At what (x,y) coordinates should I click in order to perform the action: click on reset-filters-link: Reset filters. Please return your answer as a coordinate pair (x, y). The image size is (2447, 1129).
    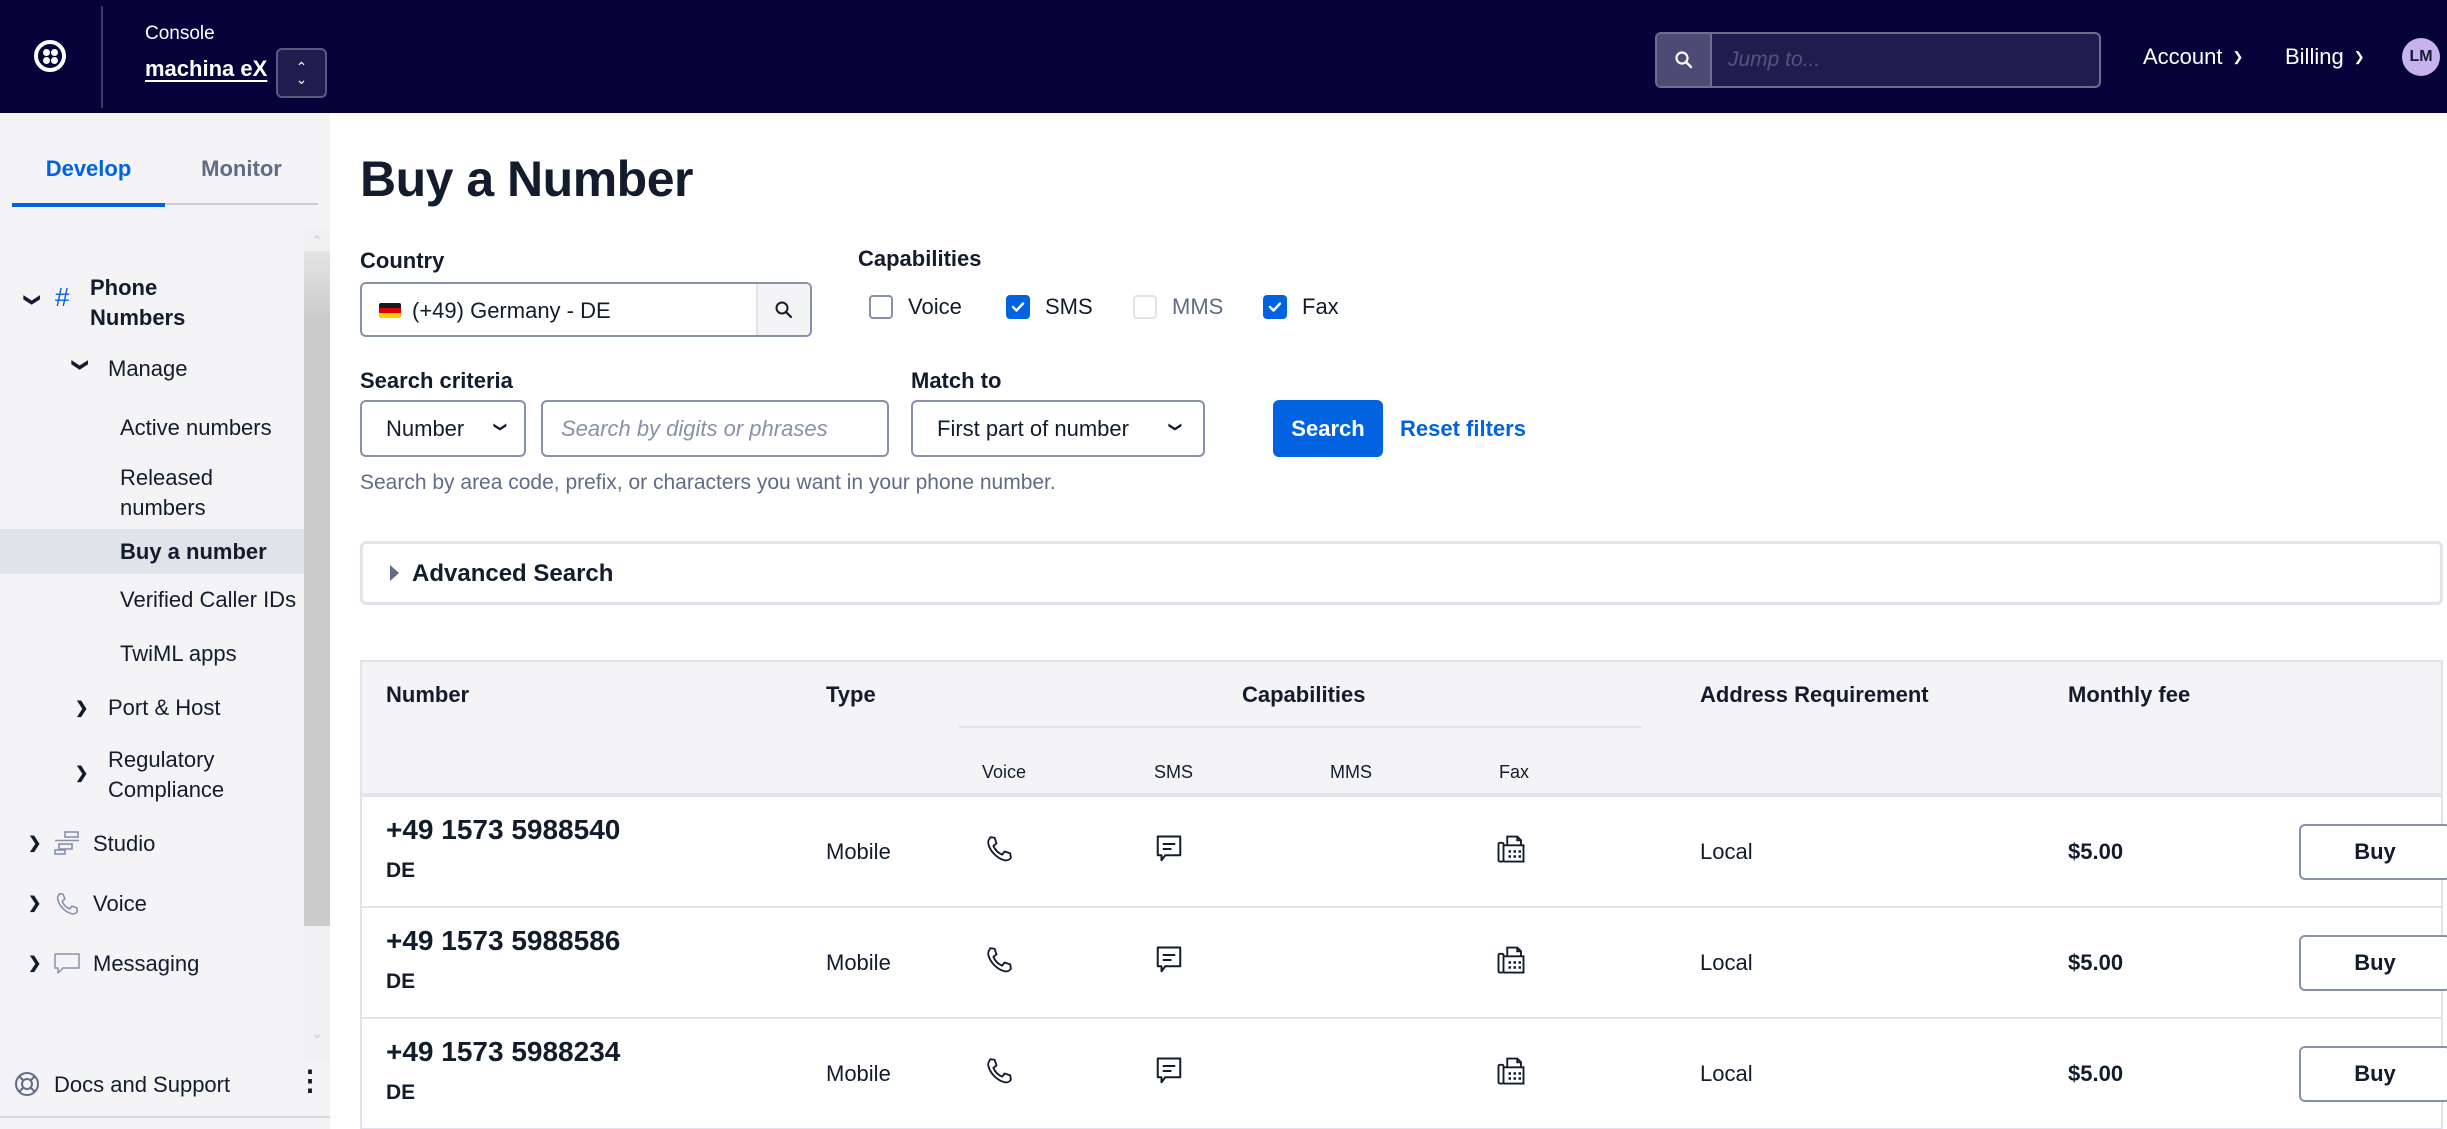
    Looking at the image, I should click on (1463, 429).